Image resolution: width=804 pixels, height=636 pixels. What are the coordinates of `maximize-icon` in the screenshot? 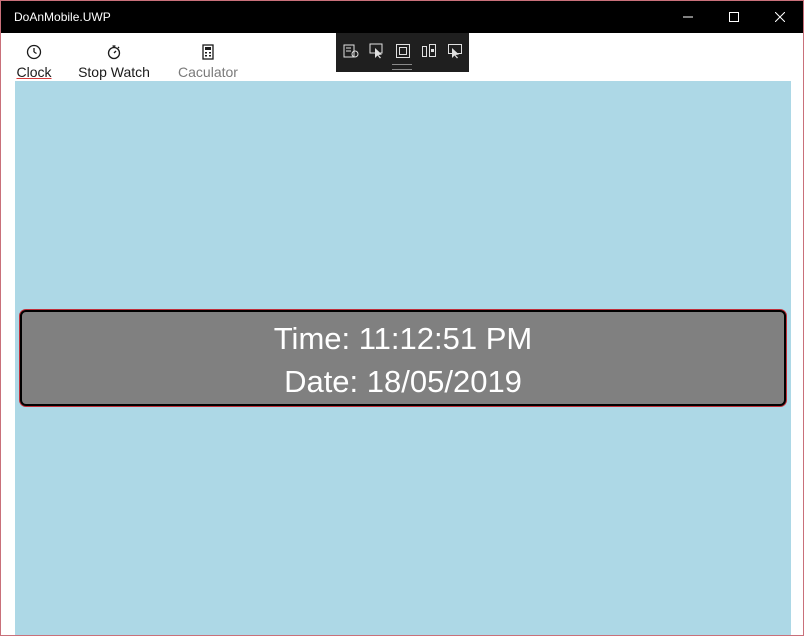 It's located at (734, 17).